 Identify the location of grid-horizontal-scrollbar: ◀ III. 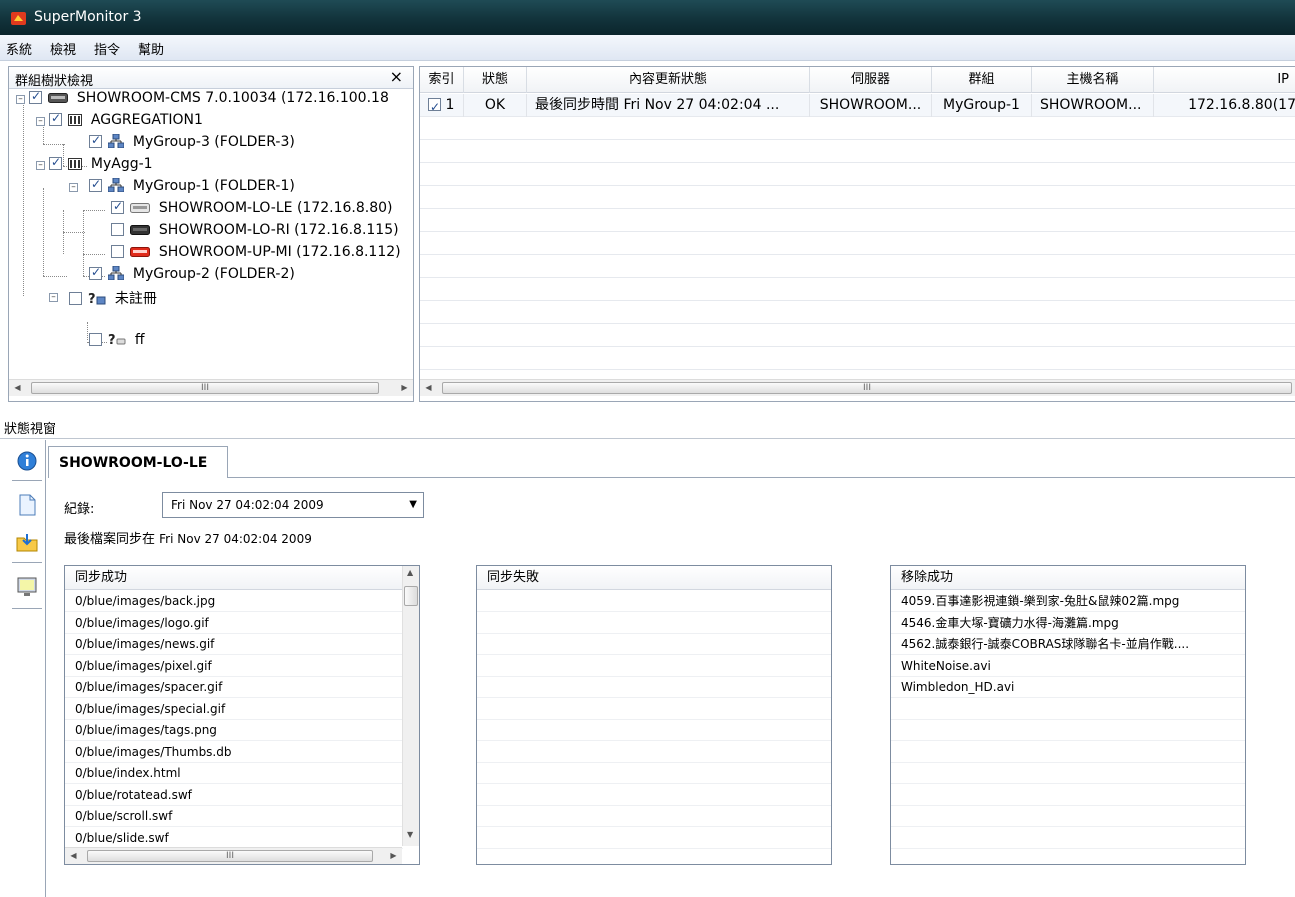
(857, 387).